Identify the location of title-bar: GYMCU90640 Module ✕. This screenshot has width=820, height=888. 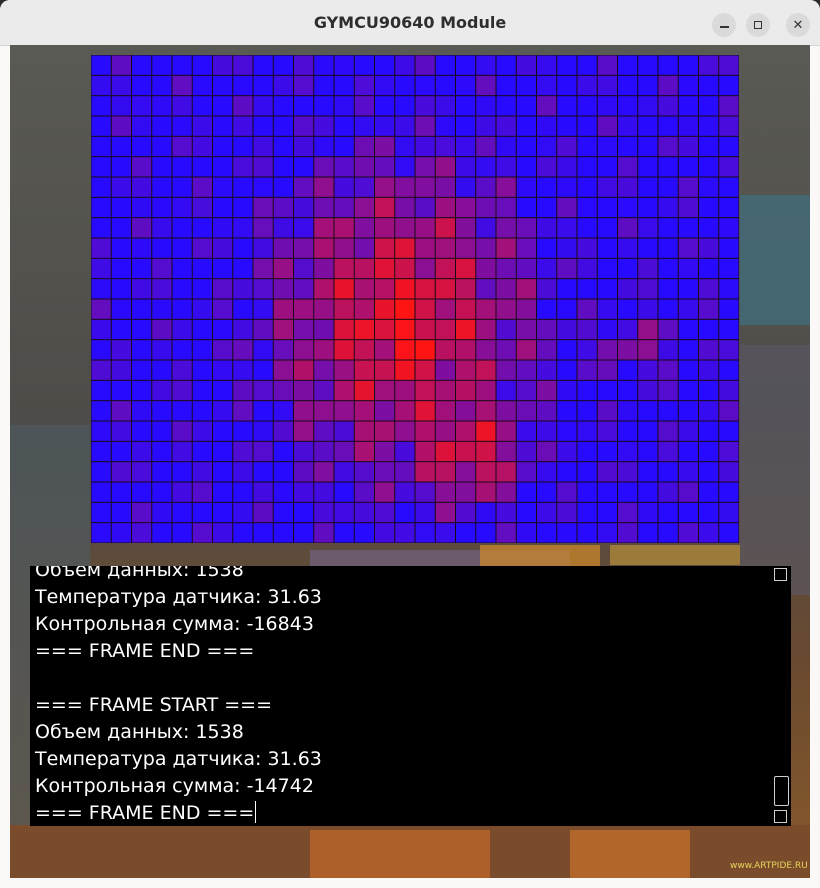
(410, 23).